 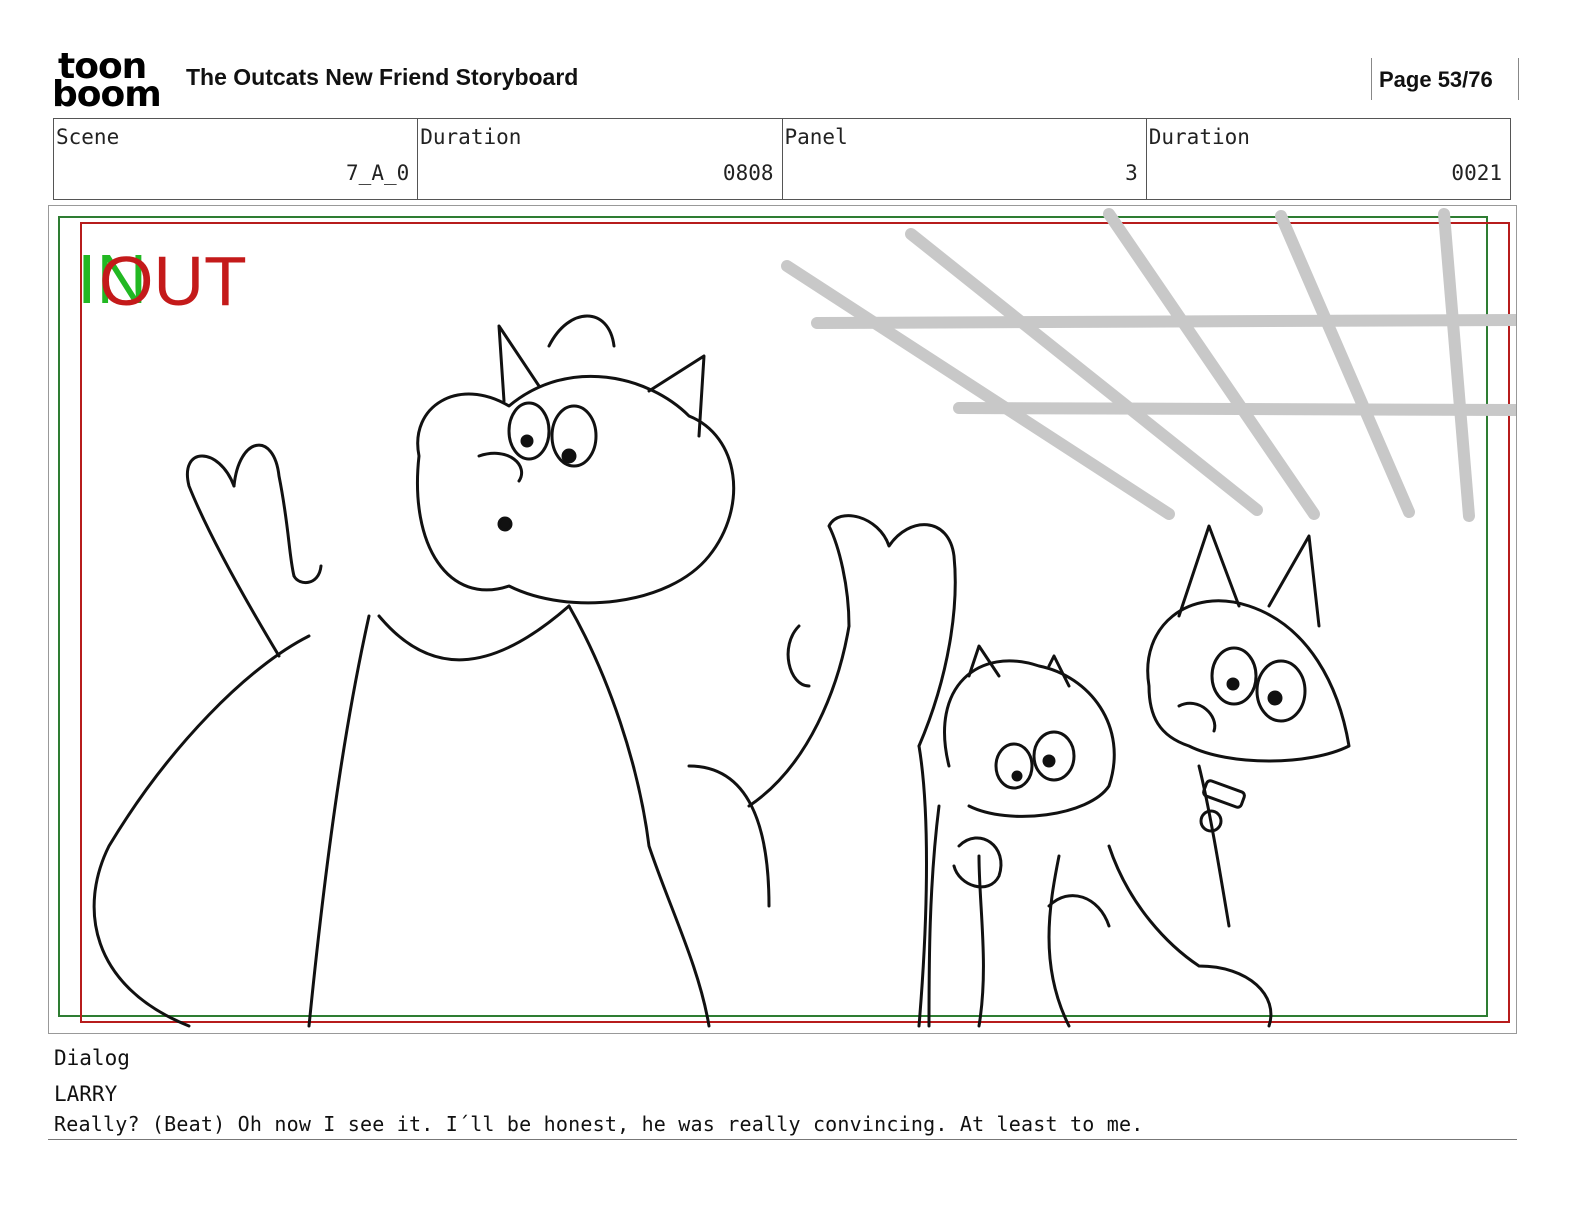 I want to click on panel-duration-value: 0021, so click(x=1476, y=173).